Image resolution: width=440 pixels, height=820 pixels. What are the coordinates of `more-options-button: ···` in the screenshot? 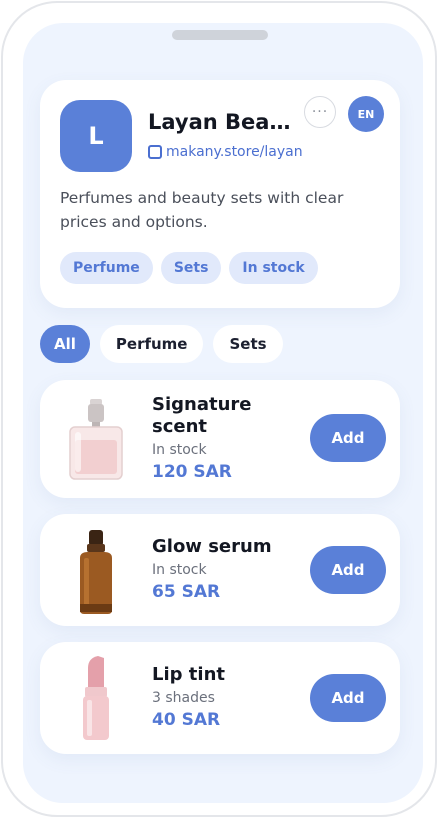 It's located at (320, 112).